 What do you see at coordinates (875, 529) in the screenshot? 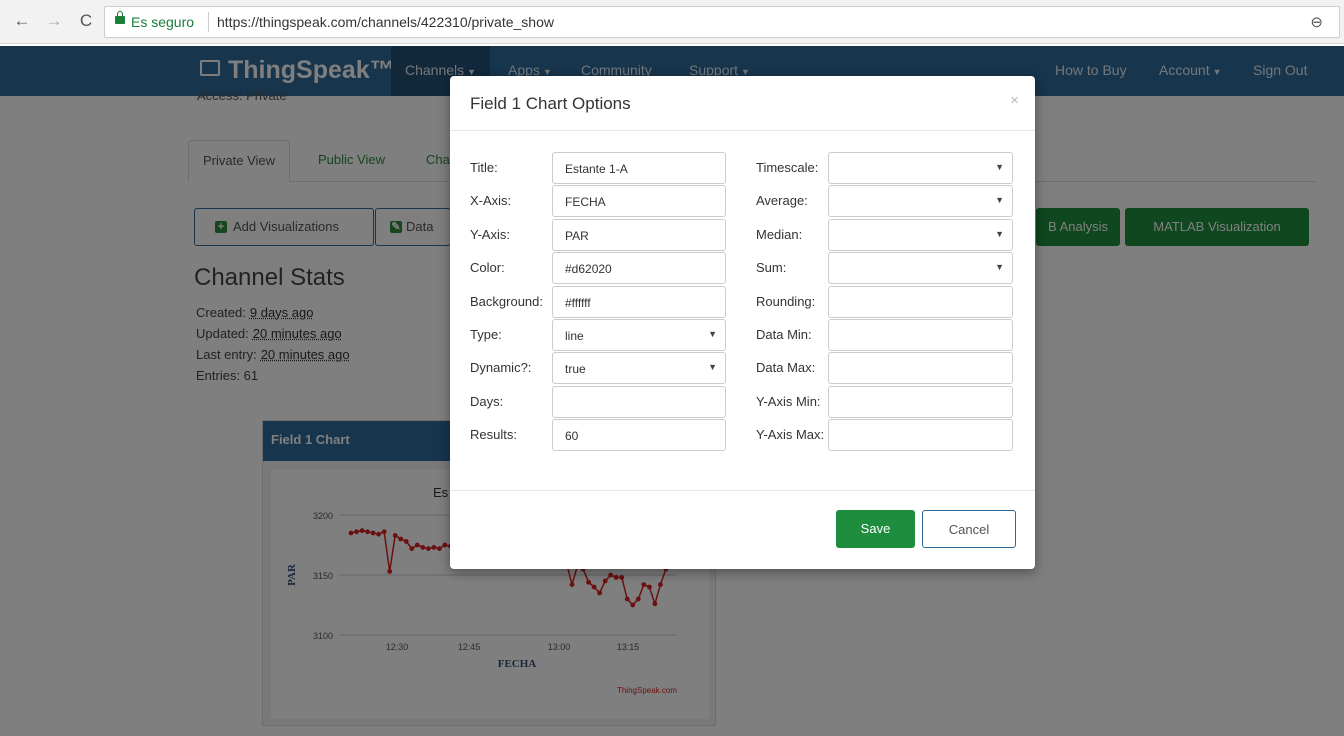
I see `save-button: Save` at bounding box center [875, 529].